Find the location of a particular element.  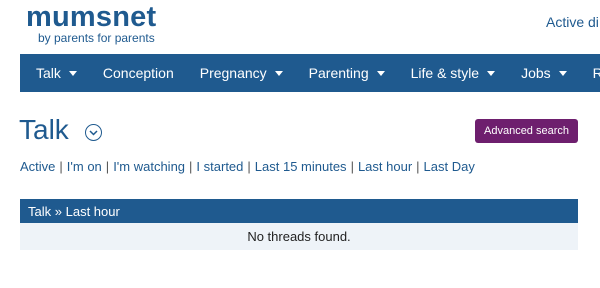

mumsnet-logo: mumsnet by parents for parents is located at coordinates (91, 23).